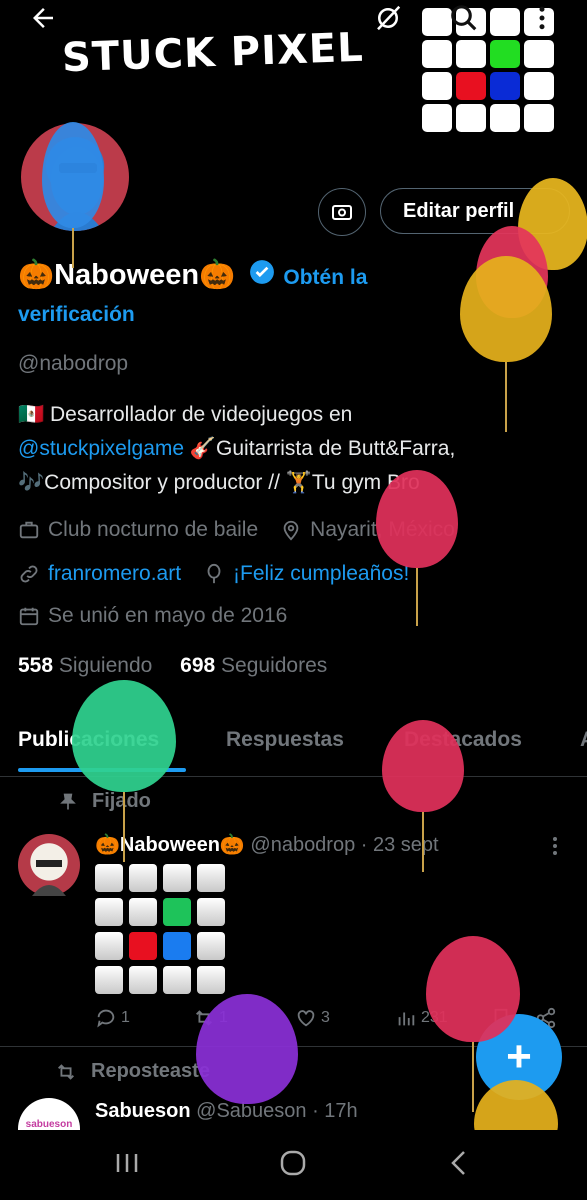 This screenshot has width=587, height=1200. I want to click on profile-meta-row-2: franromero.art ¡Feliz cumpleaños!, so click(213, 574).